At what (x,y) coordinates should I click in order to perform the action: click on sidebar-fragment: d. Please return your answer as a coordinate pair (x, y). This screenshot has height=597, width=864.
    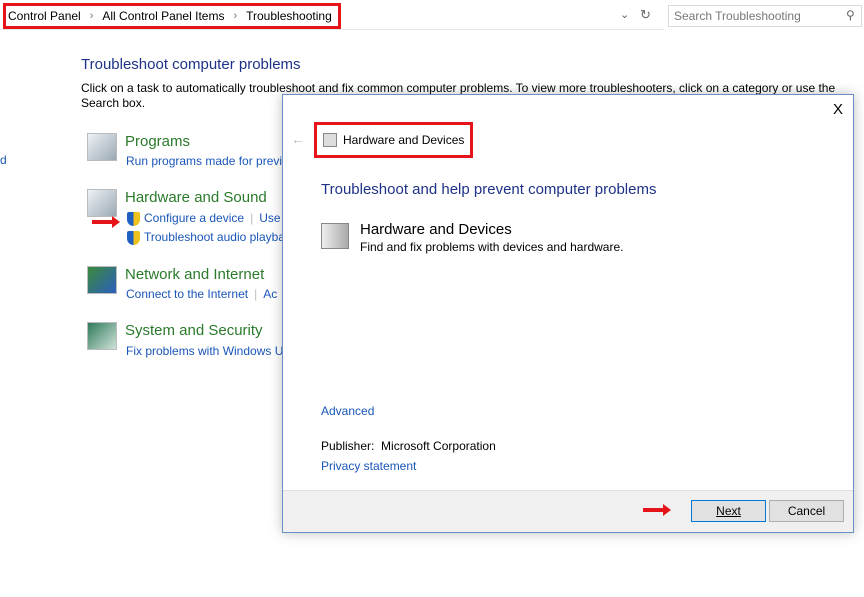
    Looking at the image, I should click on (3, 160).